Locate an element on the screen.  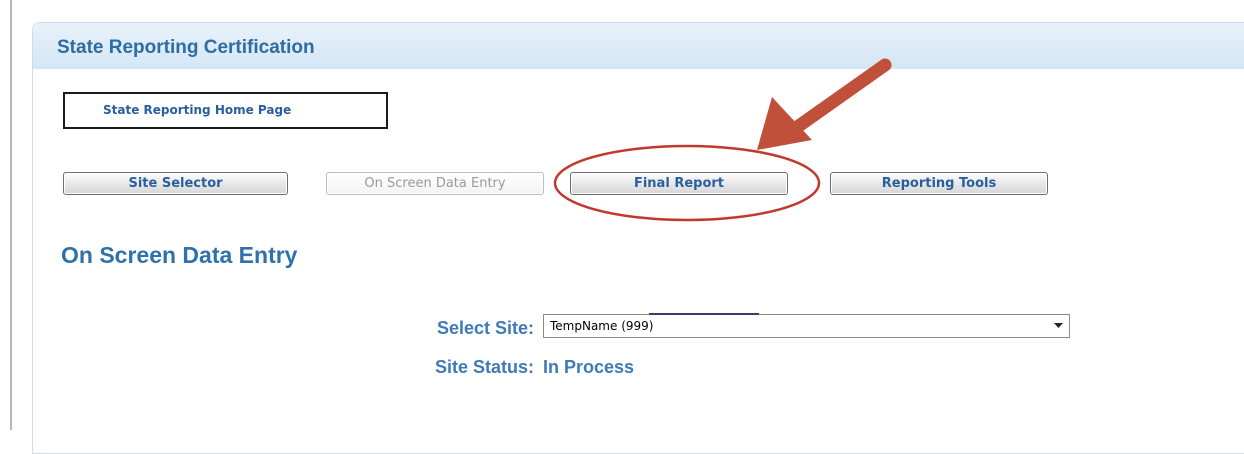
reporting-tools-button: Reporting Tools is located at coordinates (939, 183).